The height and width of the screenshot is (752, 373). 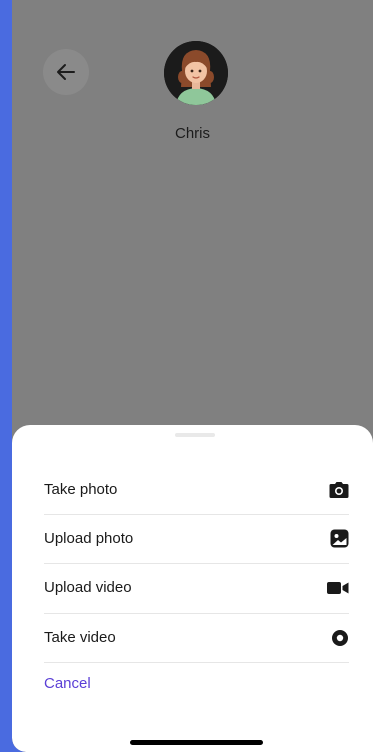 What do you see at coordinates (196, 662) in the screenshot?
I see `divider` at bounding box center [196, 662].